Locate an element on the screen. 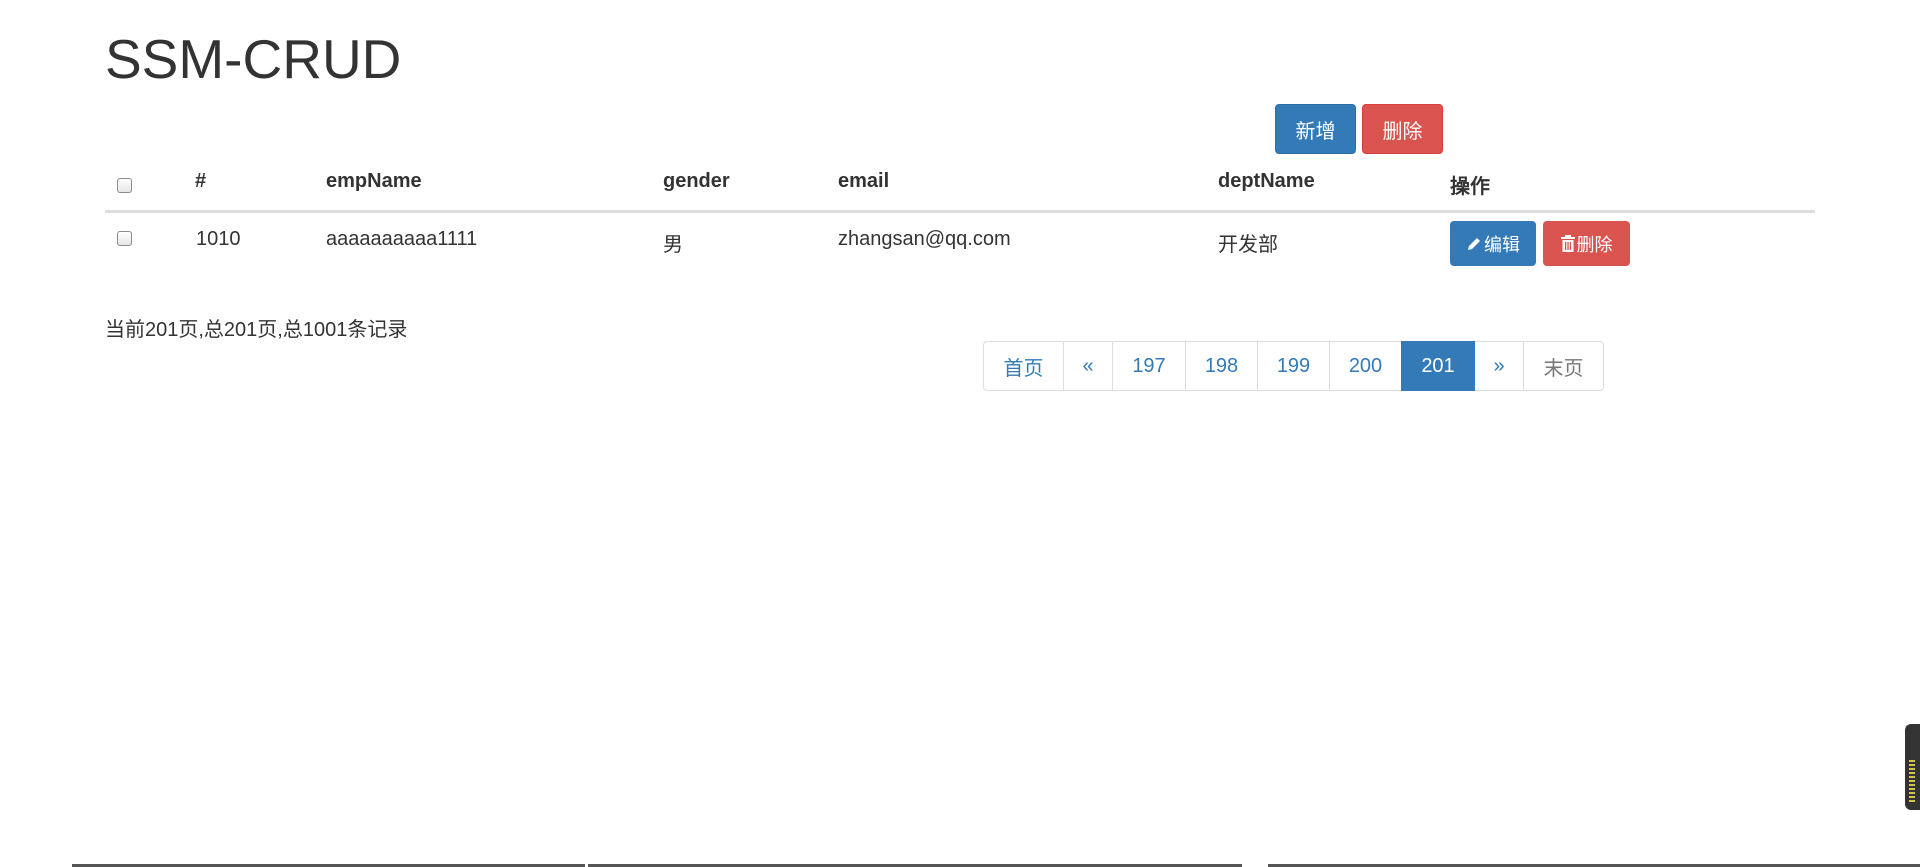 The height and width of the screenshot is (867, 1920). header-dept-name: deptName is located at coordinates (1266, 181).